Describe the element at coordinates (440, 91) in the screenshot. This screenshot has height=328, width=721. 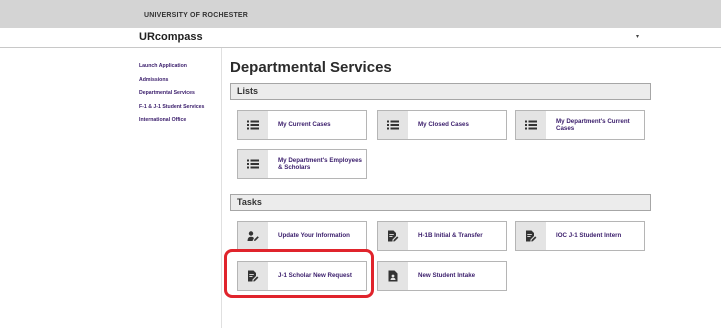
I see `lists-section-header: Lists` at that location.